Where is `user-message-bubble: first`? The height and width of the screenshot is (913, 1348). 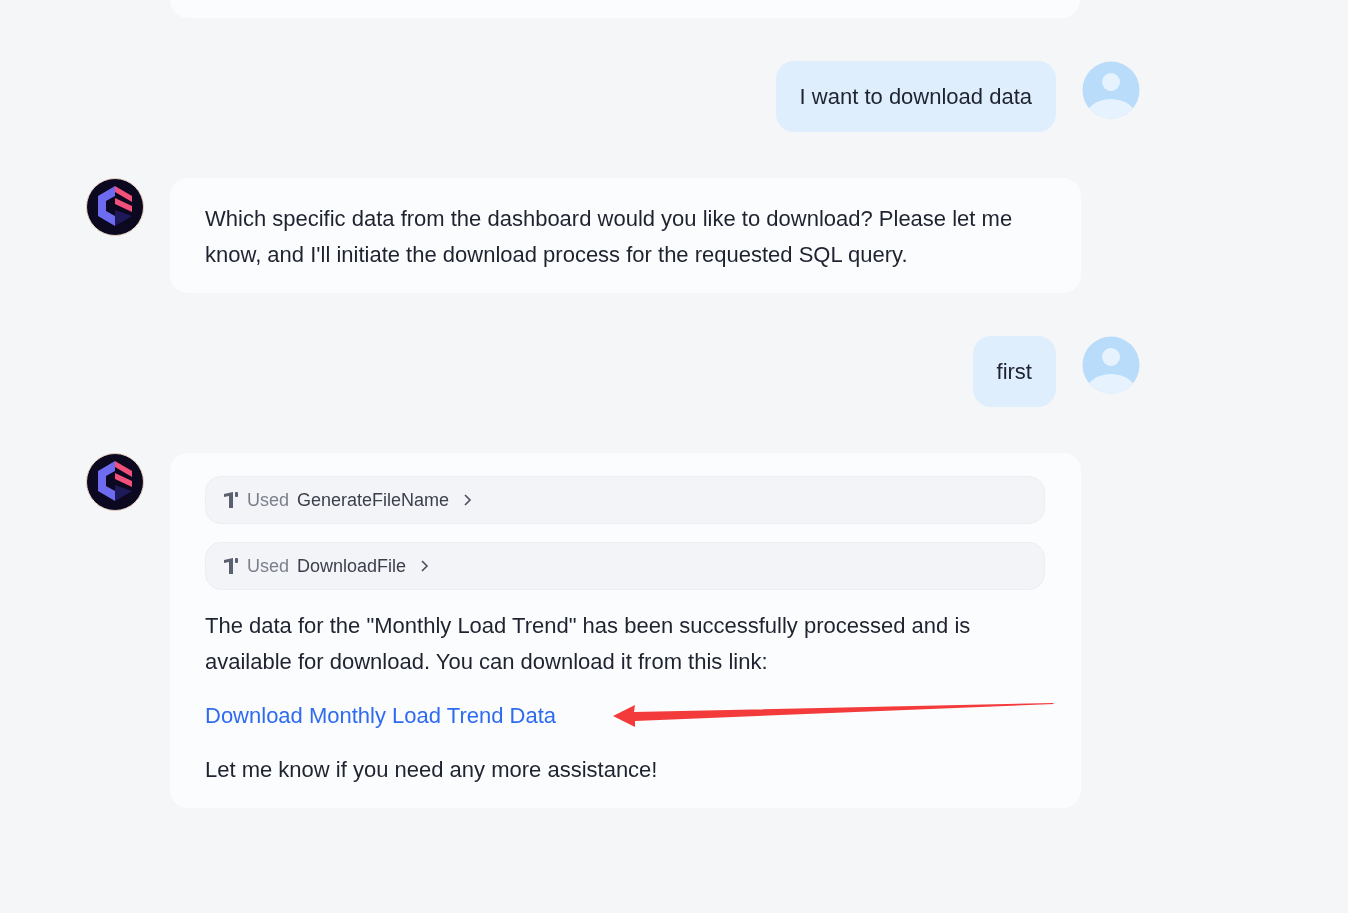 user-message-bubble: first is located at coordinates (1014, 371).